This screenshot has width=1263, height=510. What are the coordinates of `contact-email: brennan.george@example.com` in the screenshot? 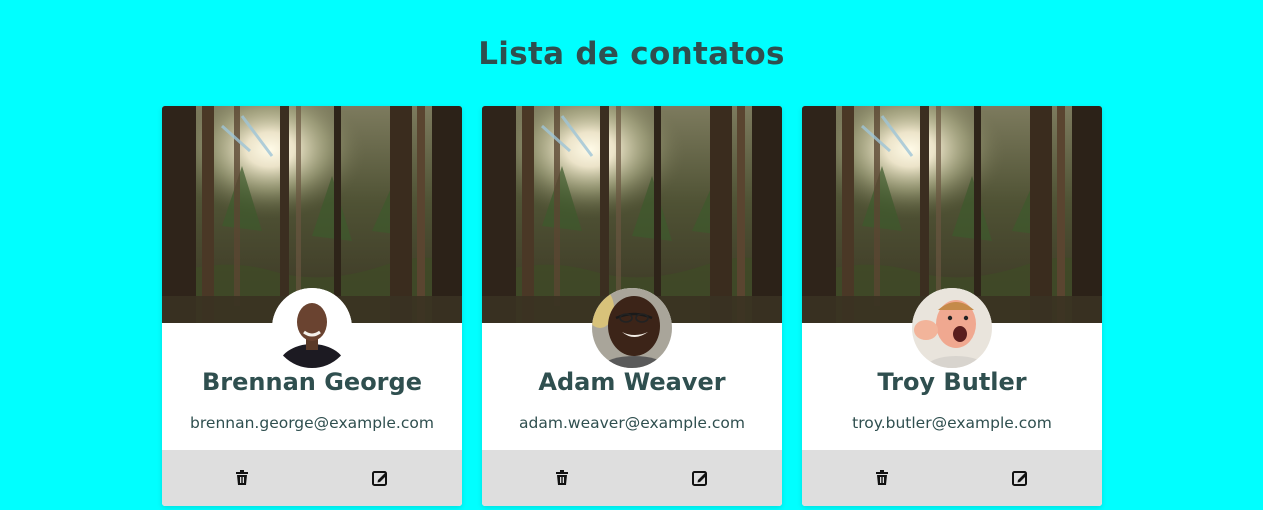 It's located at (312, 423).